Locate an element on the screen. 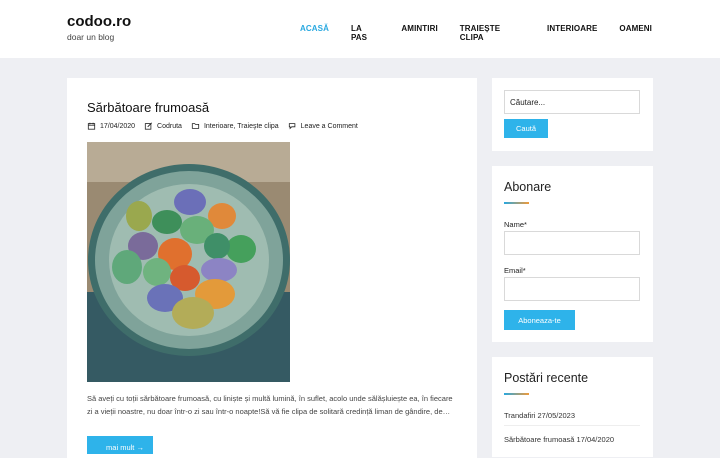 This screenshot has height=458, width=720. name-field is located at coordinates (572, 243).